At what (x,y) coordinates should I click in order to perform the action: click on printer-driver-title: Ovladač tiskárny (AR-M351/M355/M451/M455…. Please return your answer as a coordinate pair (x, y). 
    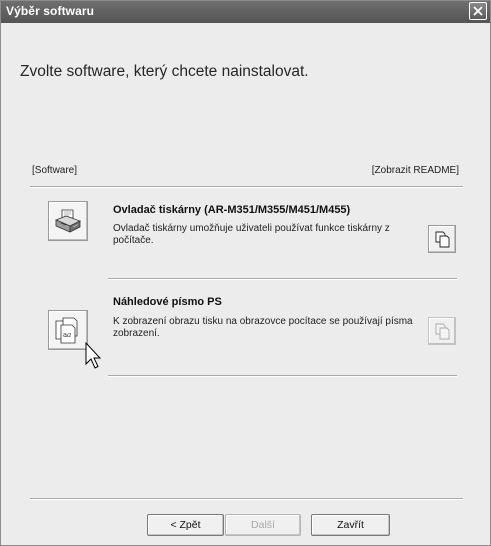
    Looking at the image, I should click on (232, 210).